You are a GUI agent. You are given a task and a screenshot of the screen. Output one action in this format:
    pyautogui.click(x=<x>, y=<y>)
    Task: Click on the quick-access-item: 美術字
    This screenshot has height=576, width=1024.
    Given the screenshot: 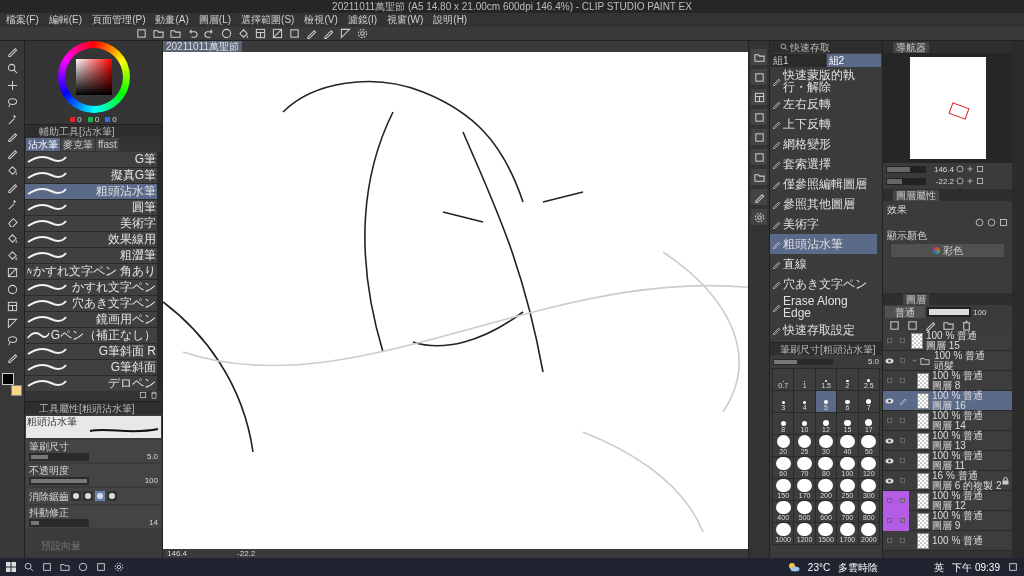 What is the action you would take?
    pyautogui.click(x=823, y=224)
    